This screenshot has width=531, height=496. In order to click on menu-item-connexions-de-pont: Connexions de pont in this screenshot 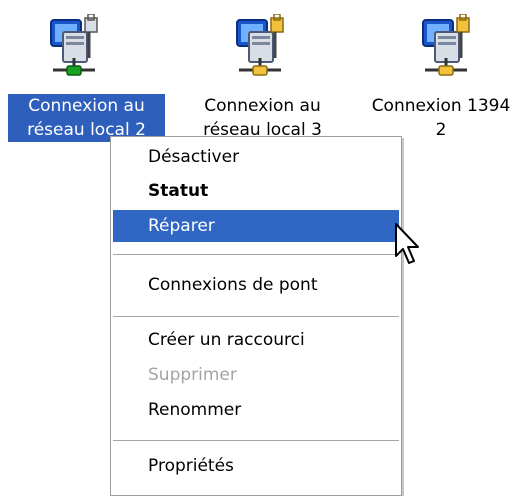, I will do `click(256, 285)`.